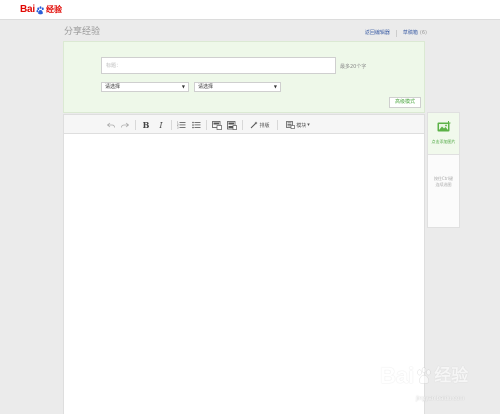  I want to click on bold-button: B, so click(146, 125).